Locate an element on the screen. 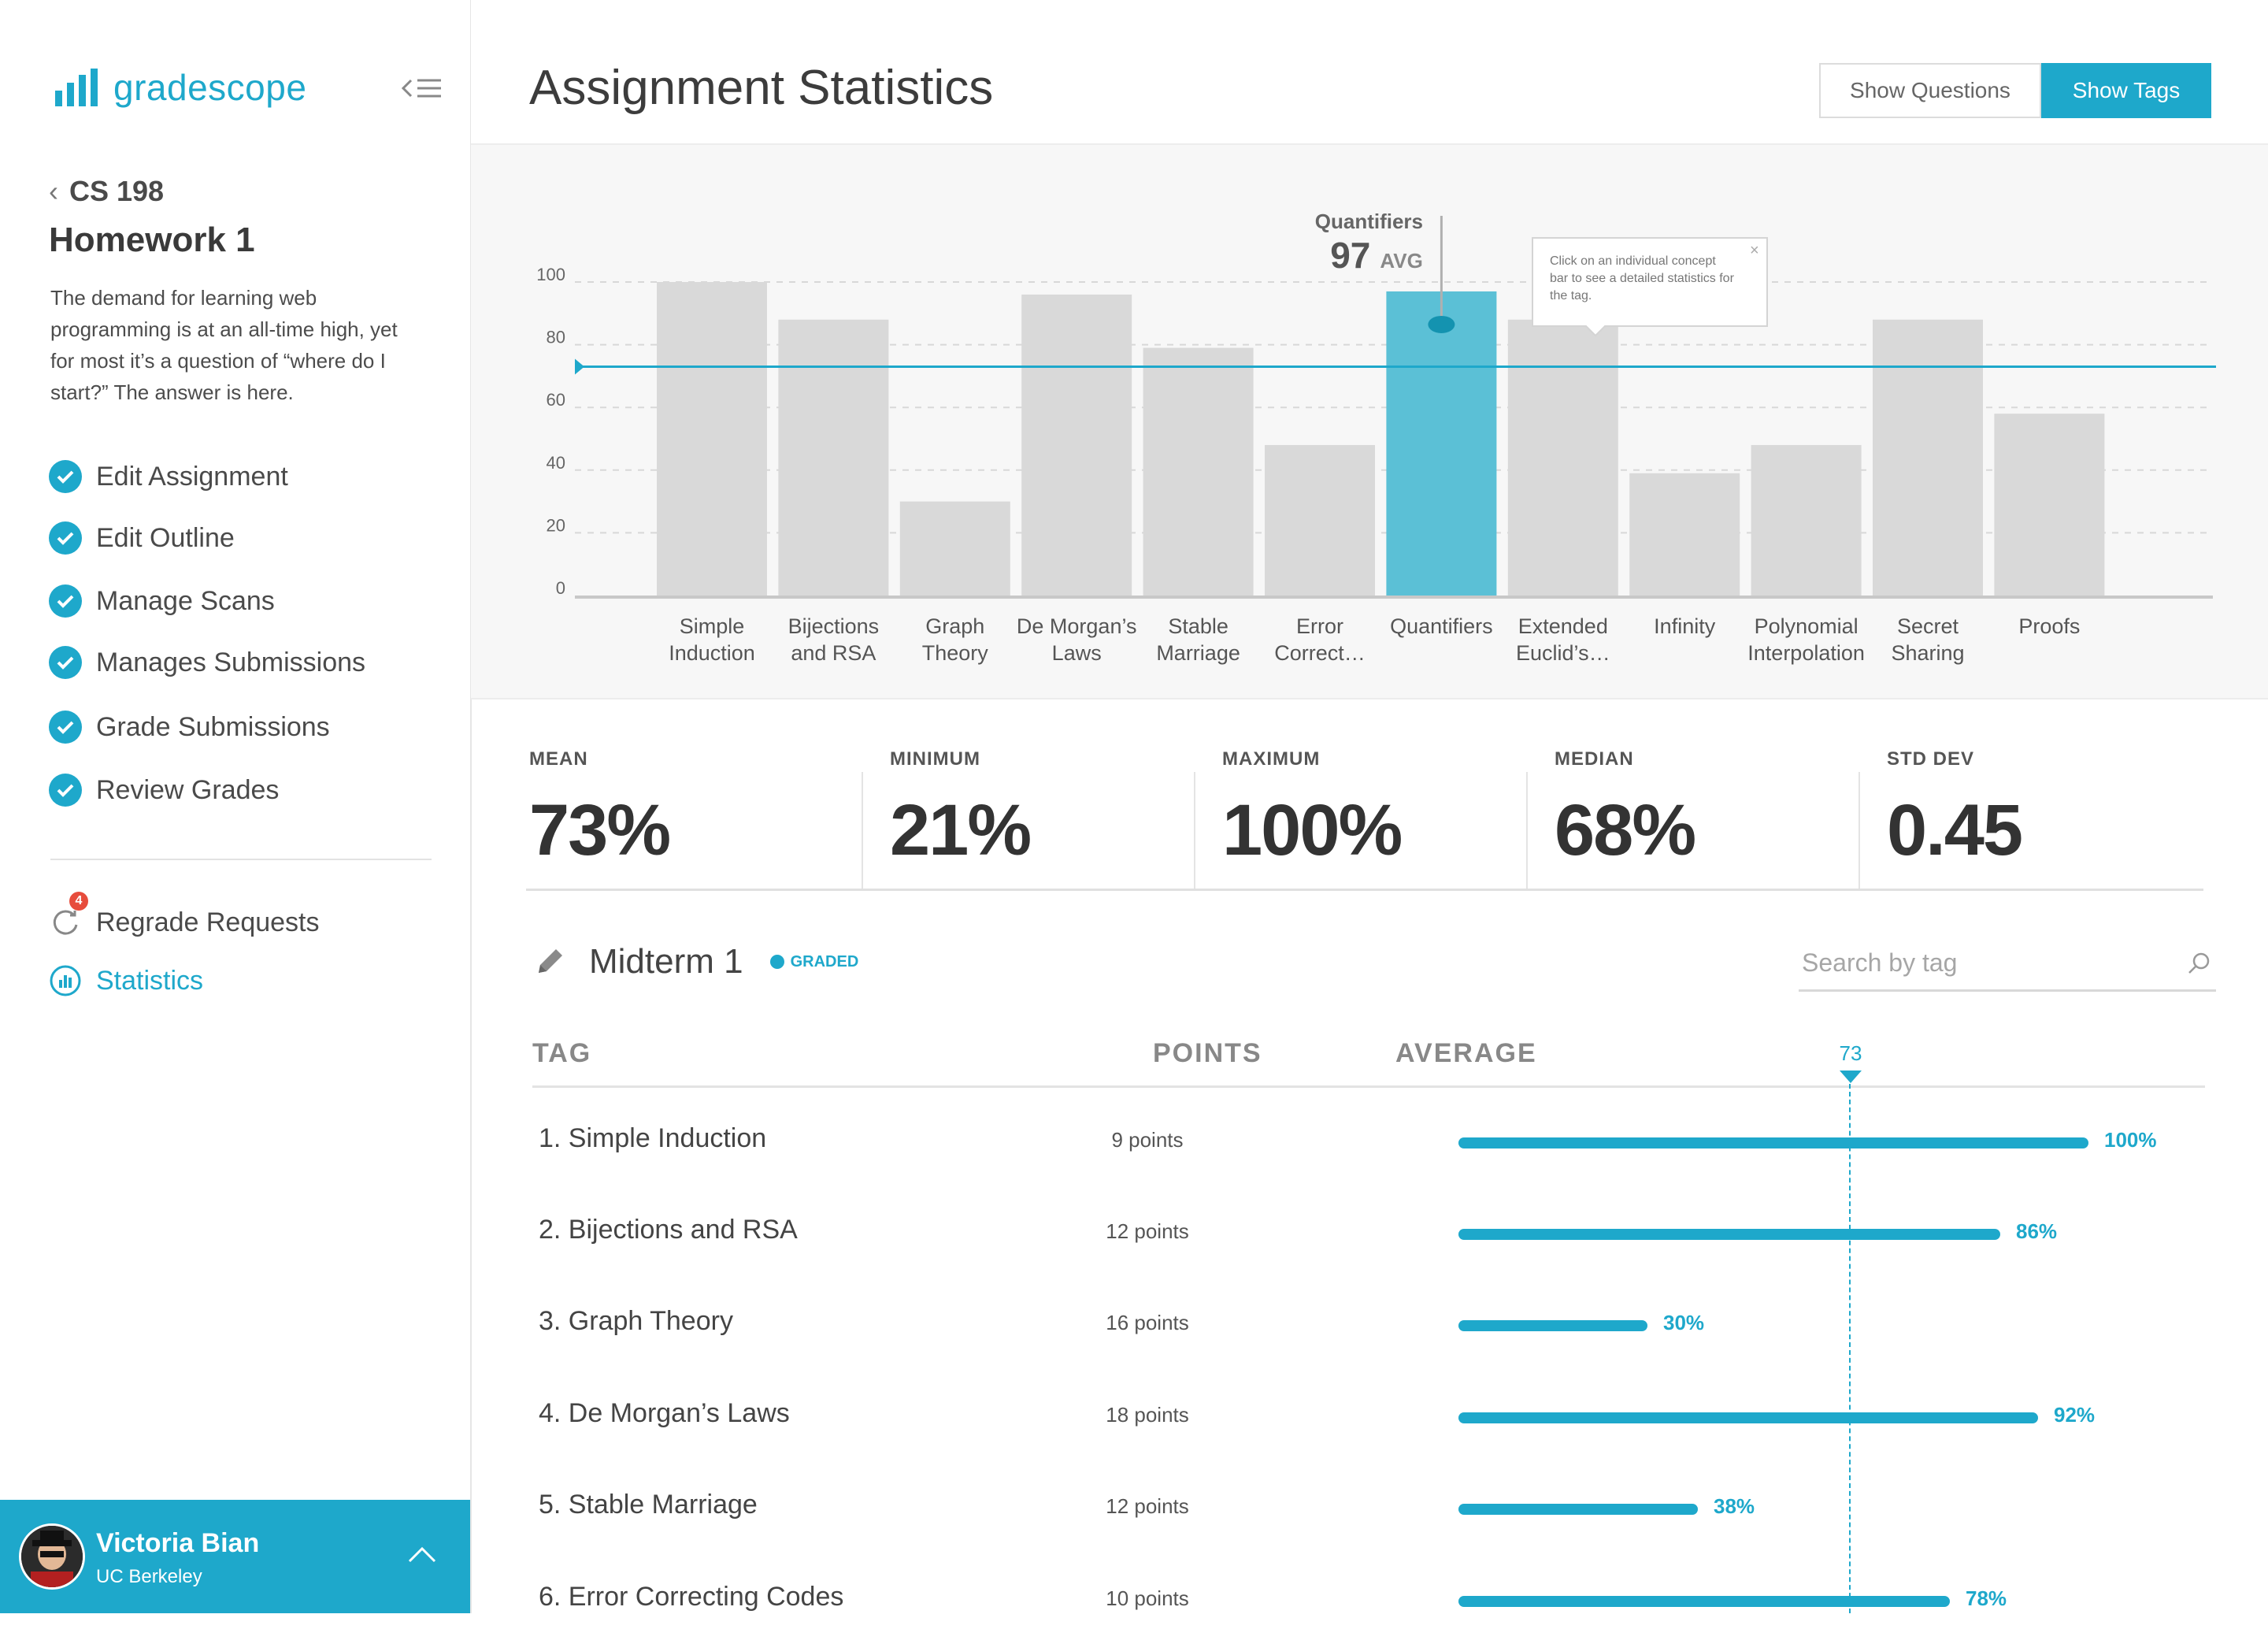 The height and width of the screenshot is (1629, 2268). table-row: 5. Stable Marriage 12 points 38% is located at coordinates (1368, 1506).